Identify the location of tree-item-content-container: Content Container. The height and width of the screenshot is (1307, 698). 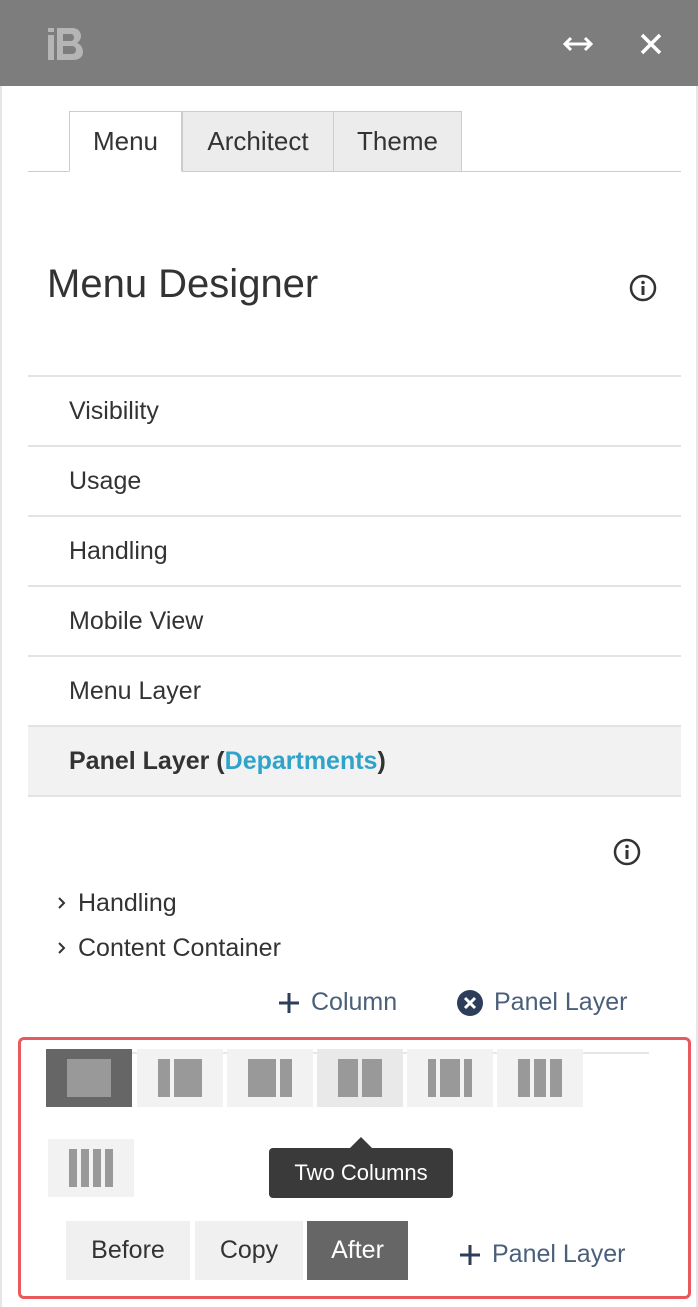
(168, 948).